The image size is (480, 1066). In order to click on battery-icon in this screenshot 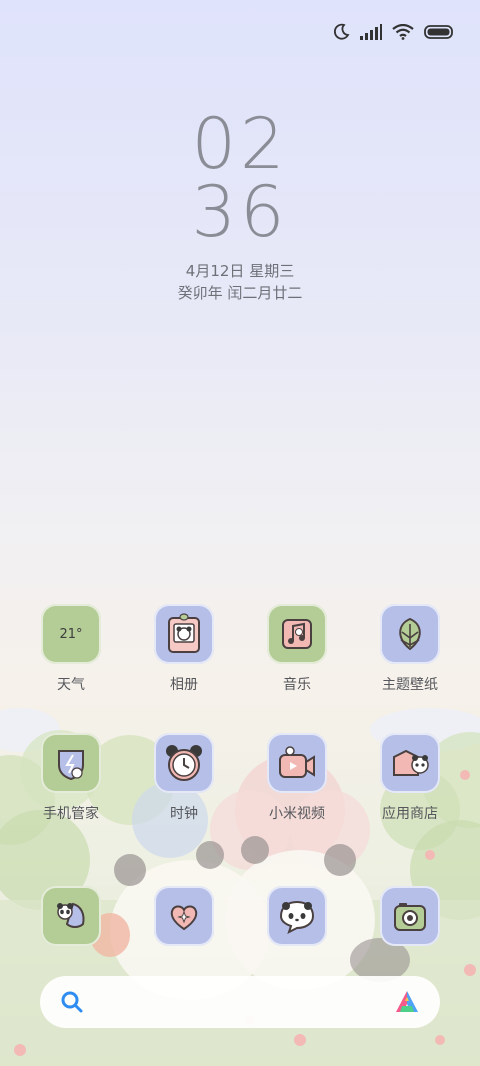, I will do `click(438, 32)`.